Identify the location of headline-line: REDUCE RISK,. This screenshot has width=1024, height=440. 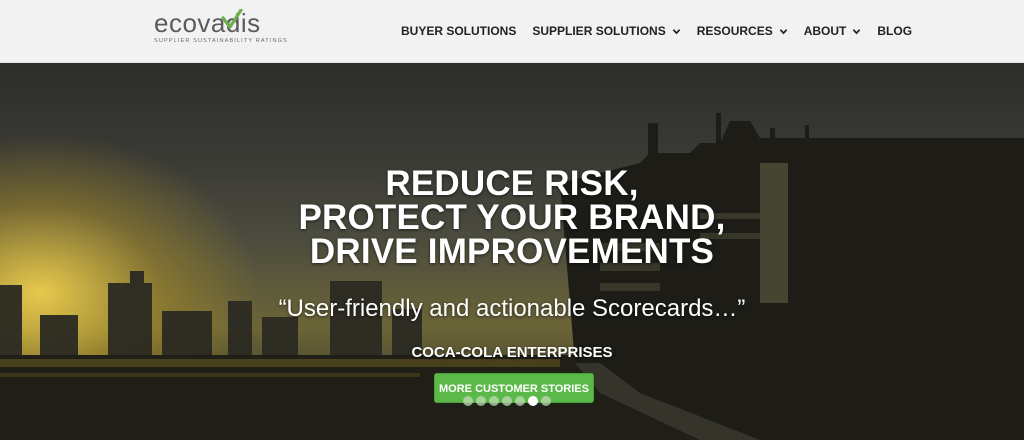
(512, 183).